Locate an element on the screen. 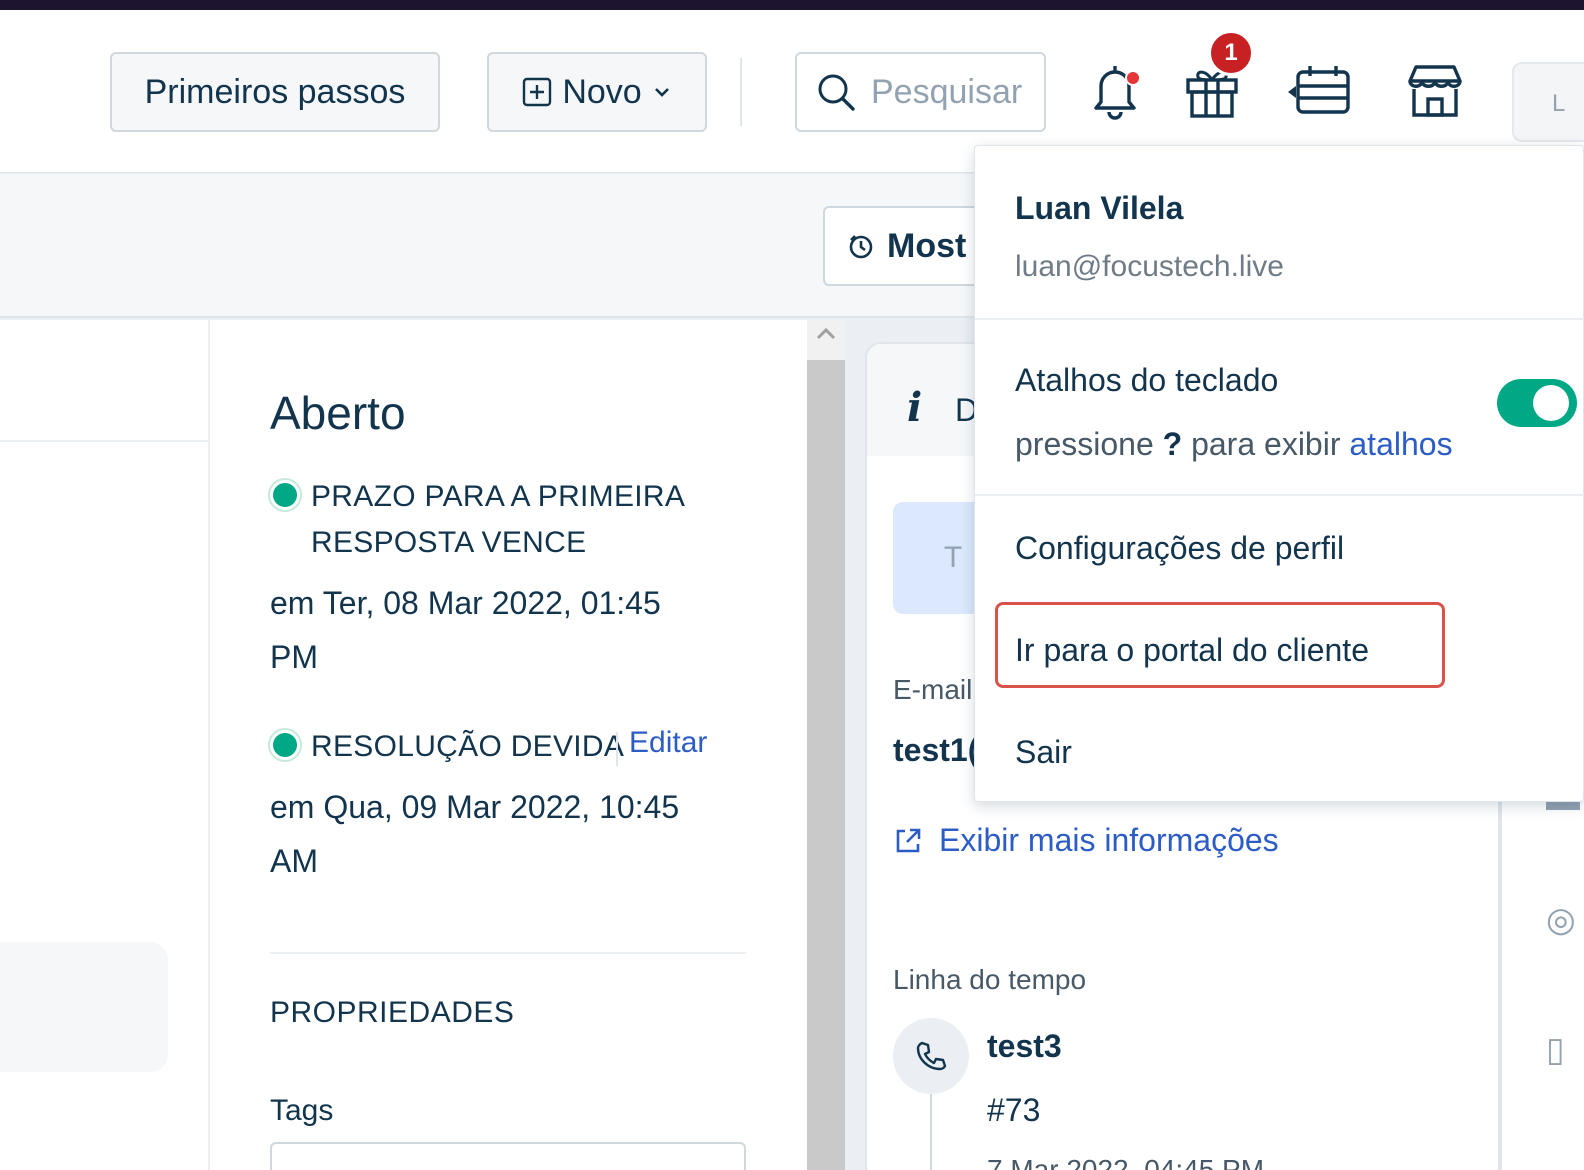  scrollbar is located at coordinates (826, 745).